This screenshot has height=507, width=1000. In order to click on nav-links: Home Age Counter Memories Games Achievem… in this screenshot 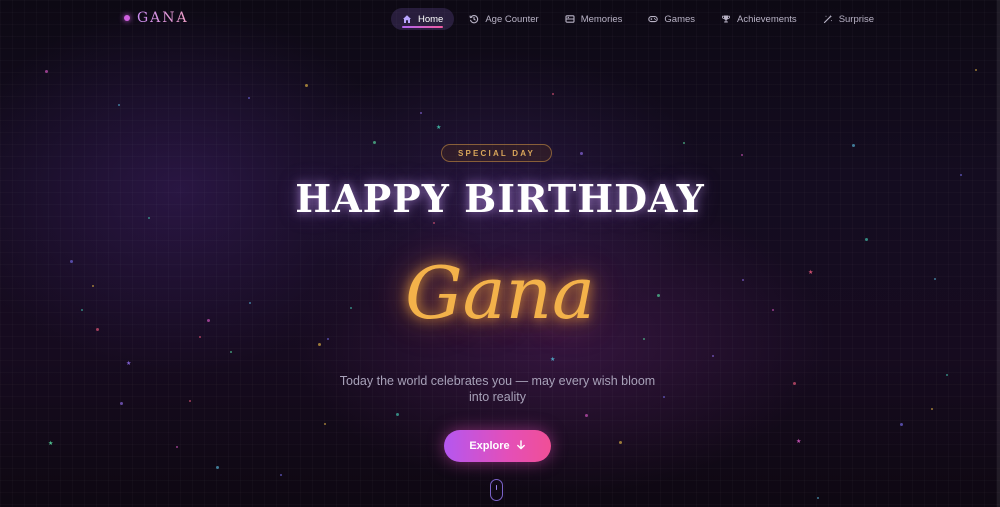, I will do `click(638, 19)`.